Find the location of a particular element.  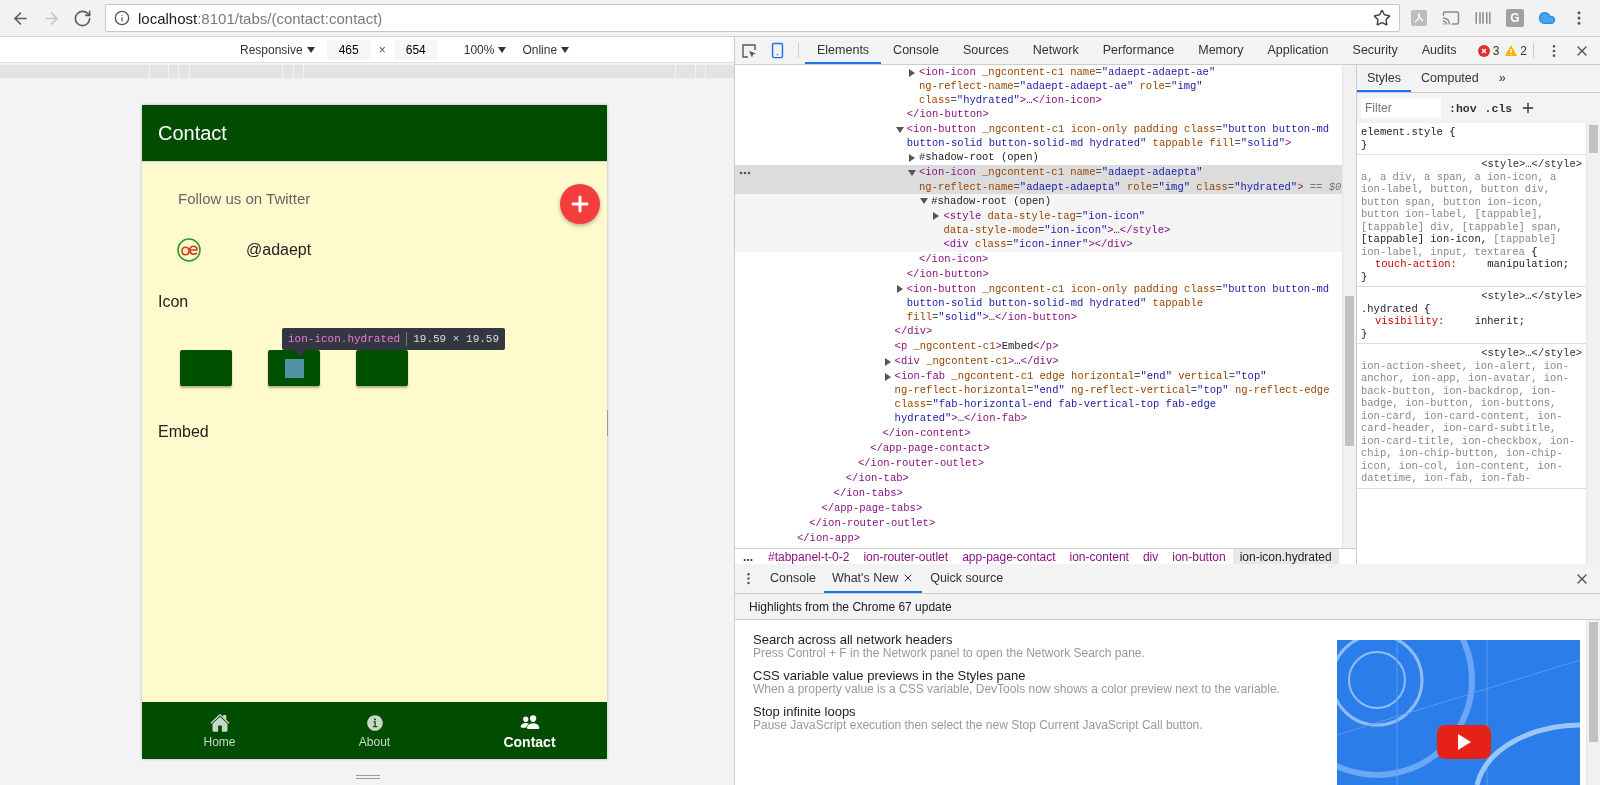

dom-node-text: <div class="icon-inner"></div> is located at coordinates (1038, 243).